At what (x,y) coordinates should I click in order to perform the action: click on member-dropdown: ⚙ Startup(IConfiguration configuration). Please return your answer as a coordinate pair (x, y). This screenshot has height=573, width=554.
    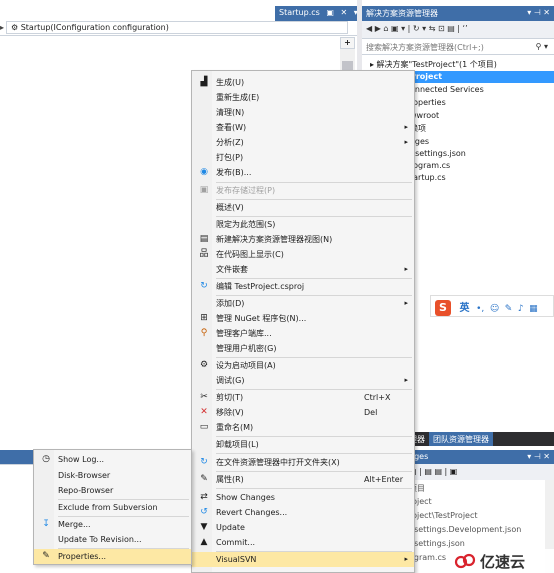
    Looking at the image, I should click on (177, 27).